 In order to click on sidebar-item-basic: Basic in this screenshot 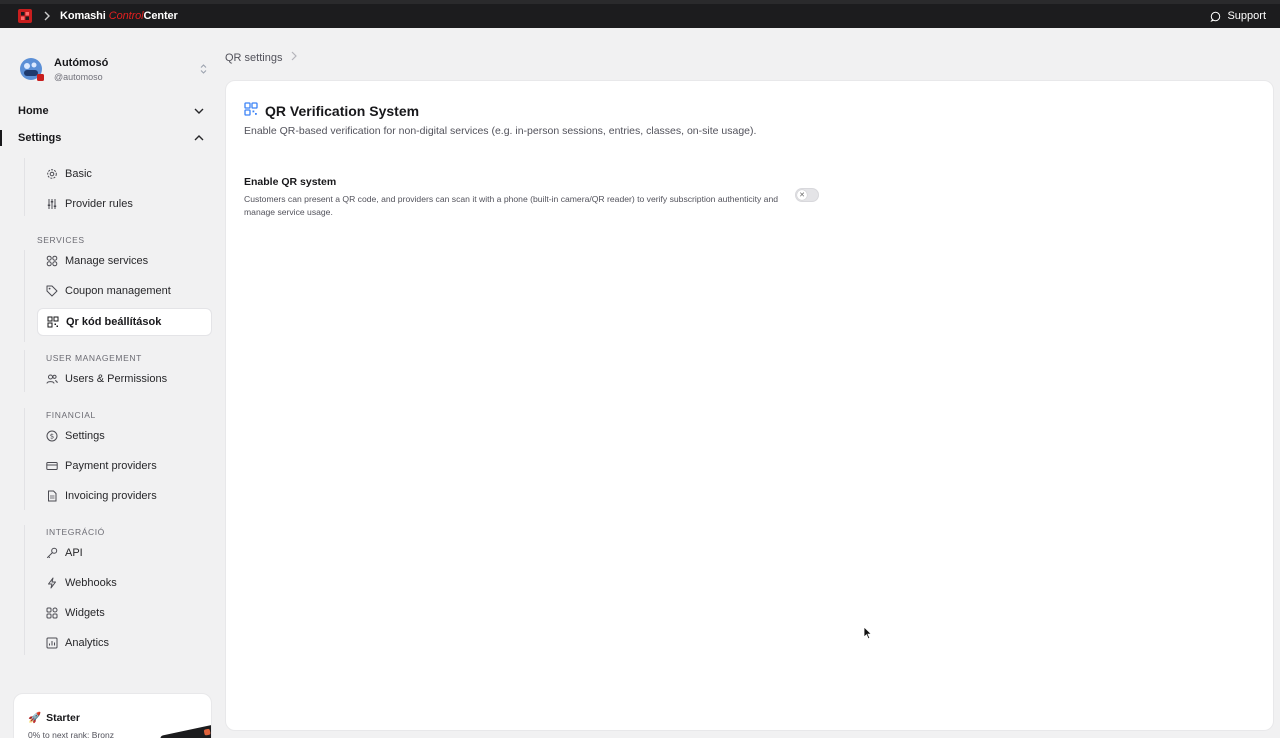, I will do `click(124, 174)`.